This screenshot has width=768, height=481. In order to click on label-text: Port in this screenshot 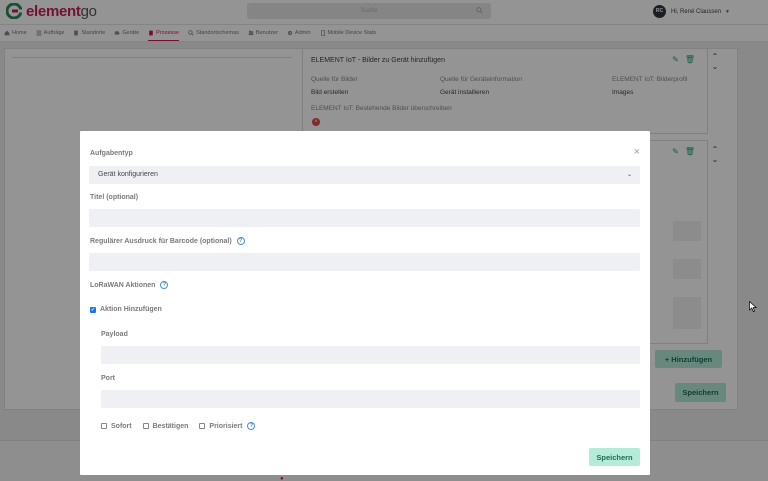, I will do `click(108, 378)`.